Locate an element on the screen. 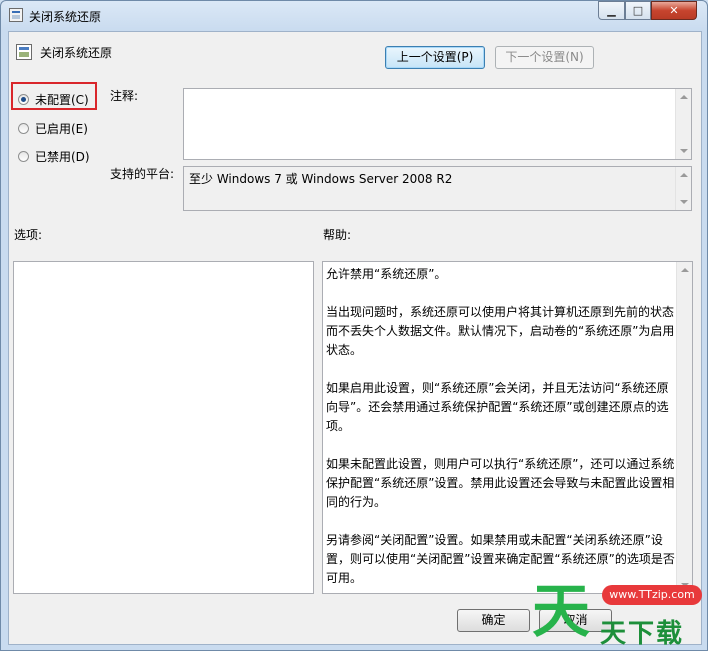 The width and height of the screenshot is (708, 651). help-label: 帮助: is located at coordinates (337, 235).